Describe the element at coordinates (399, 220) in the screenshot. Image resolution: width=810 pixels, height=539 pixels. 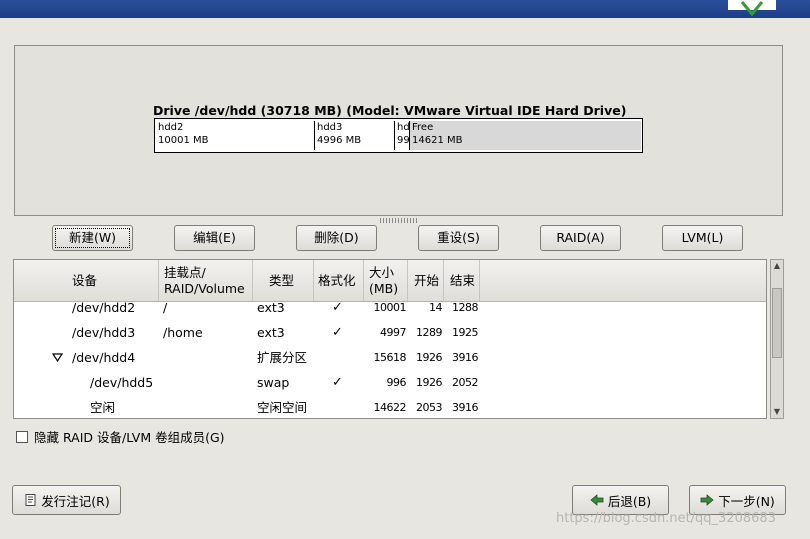
I see `pane-resize-handle` at that location.